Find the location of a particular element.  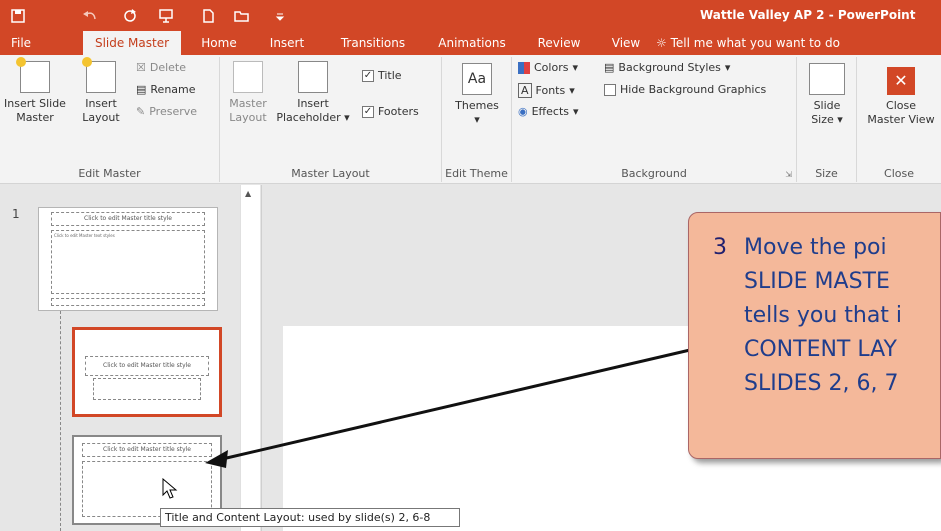

callout-line-1: Move the poi is located at coordinates (815, 247).